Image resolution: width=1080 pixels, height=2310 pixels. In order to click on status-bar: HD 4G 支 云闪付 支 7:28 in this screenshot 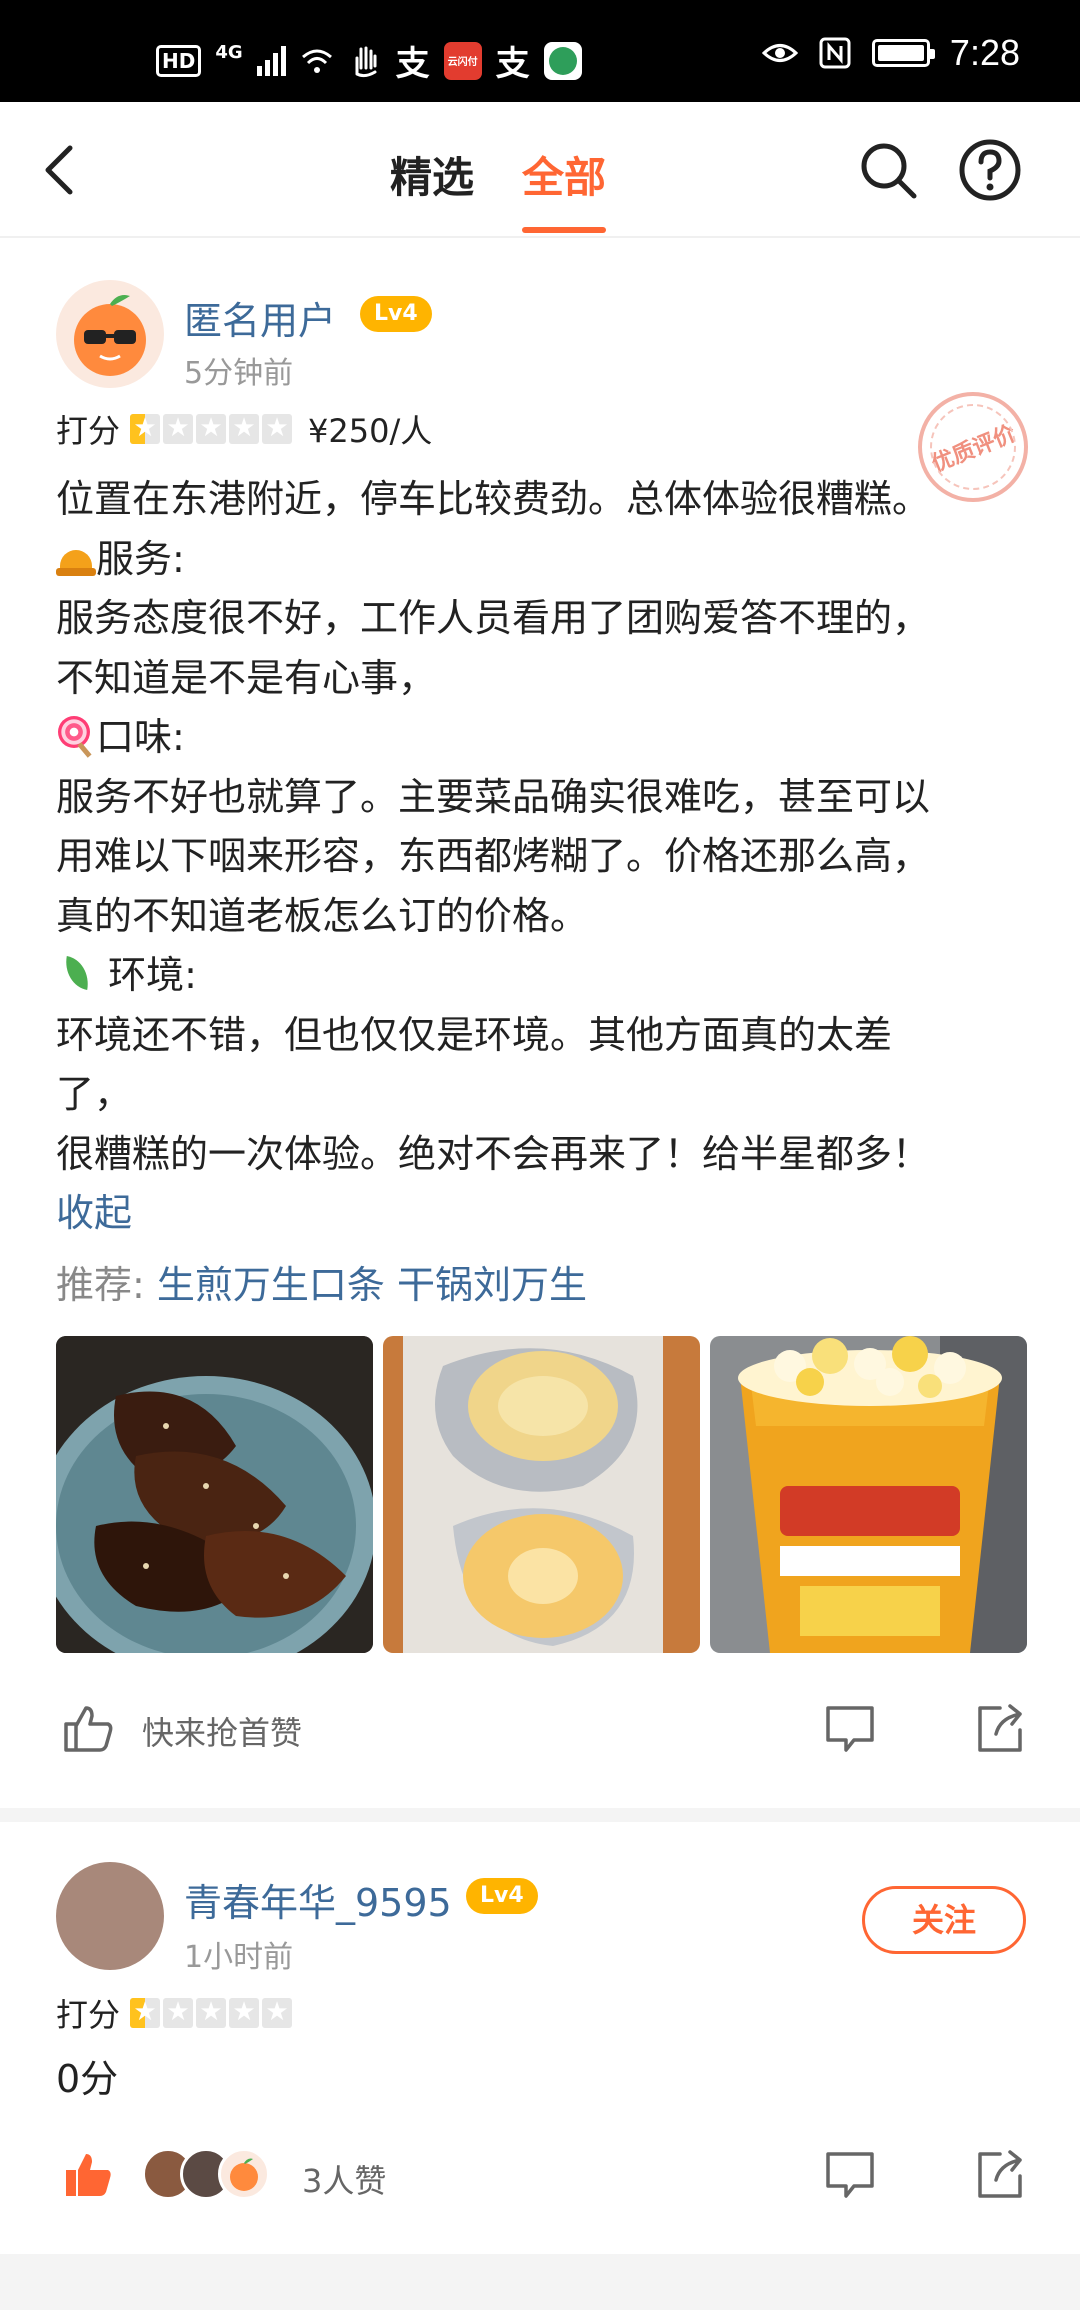, I will do `click(540, 51)`.